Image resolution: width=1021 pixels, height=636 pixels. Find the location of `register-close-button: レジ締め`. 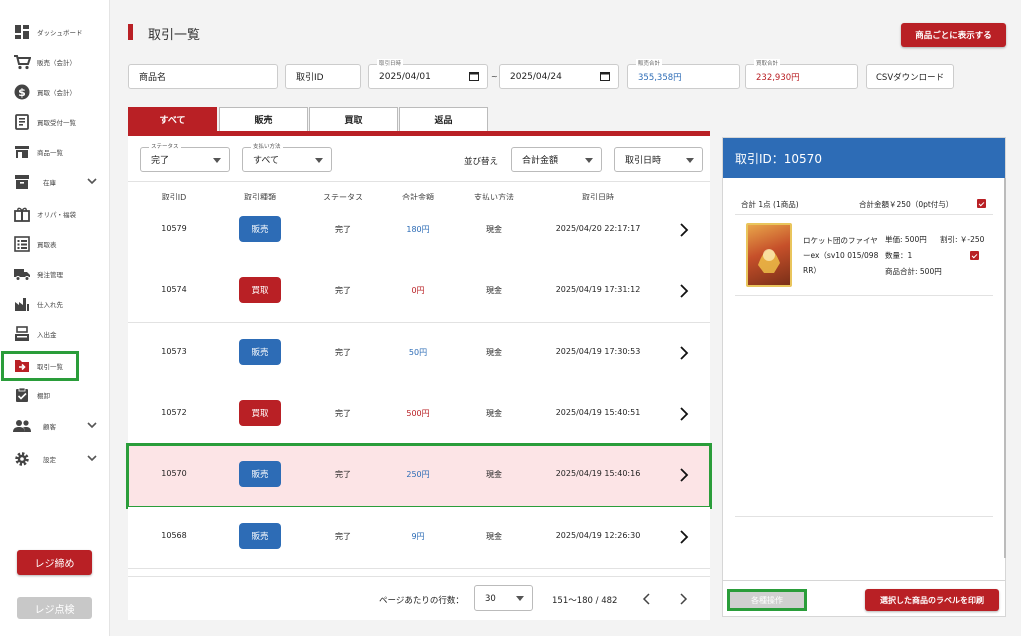

register-close-button: レジ締め is located at coordinates (54, 562).